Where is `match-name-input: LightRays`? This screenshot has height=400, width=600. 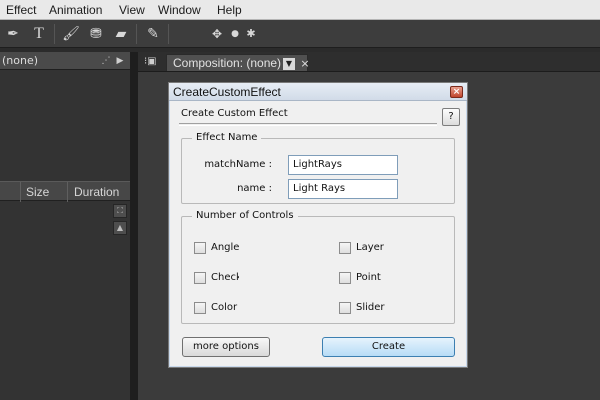 match-name-input: LightRays is located at coordinates (343, 165).